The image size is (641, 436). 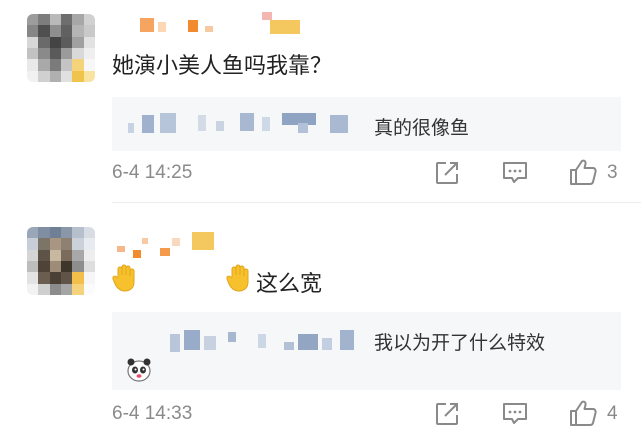 I want to click on timestamp: 6-4 14:25, so click(x=152, y=172).